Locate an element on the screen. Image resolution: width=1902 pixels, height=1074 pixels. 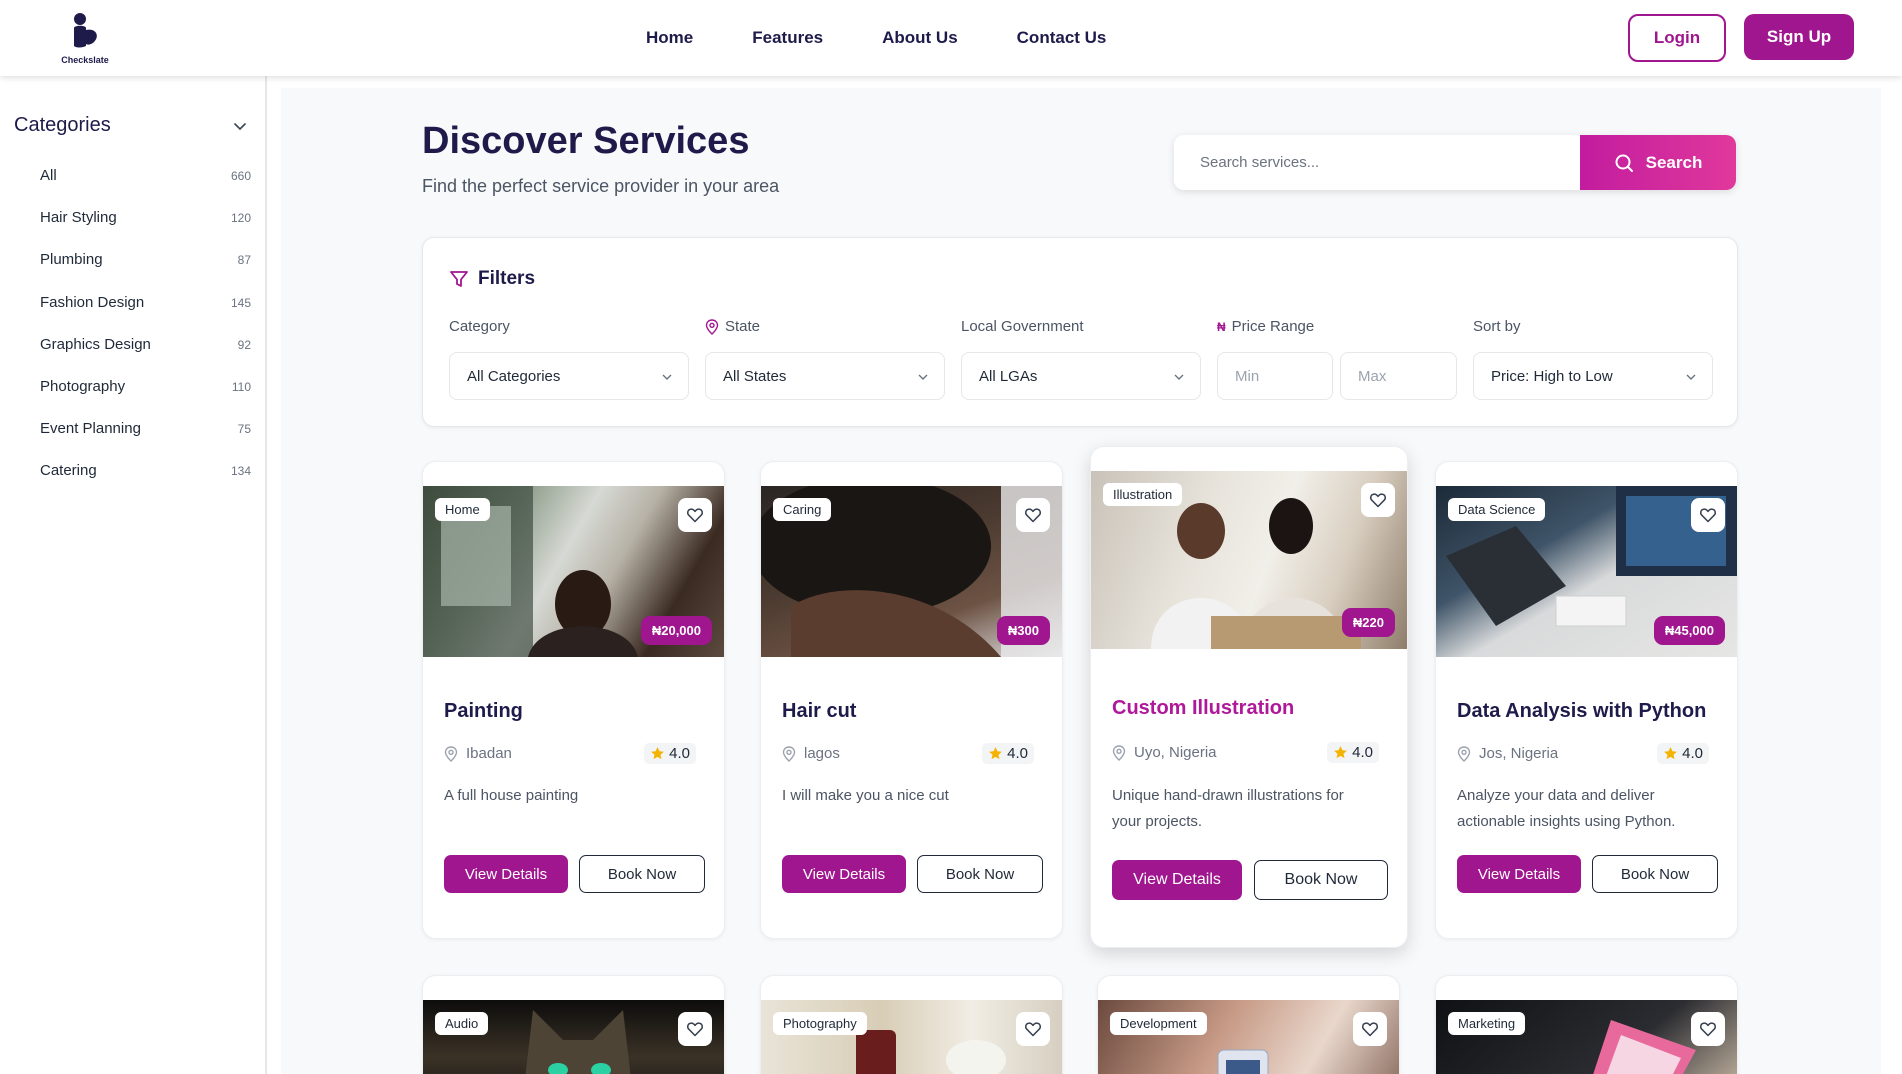
search-button-label: Search is located at coordinates (1674, 162).